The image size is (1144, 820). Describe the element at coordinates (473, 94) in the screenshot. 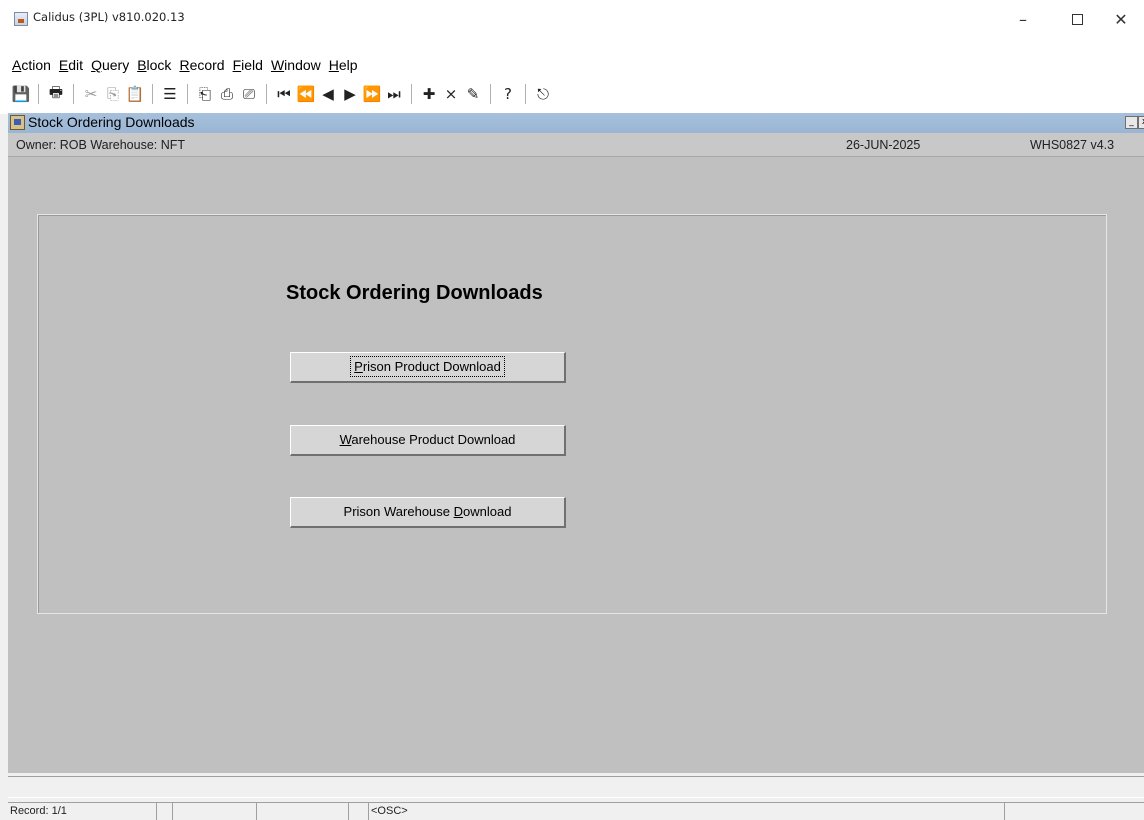

I see `clear-record-icon: ✎` at that location.